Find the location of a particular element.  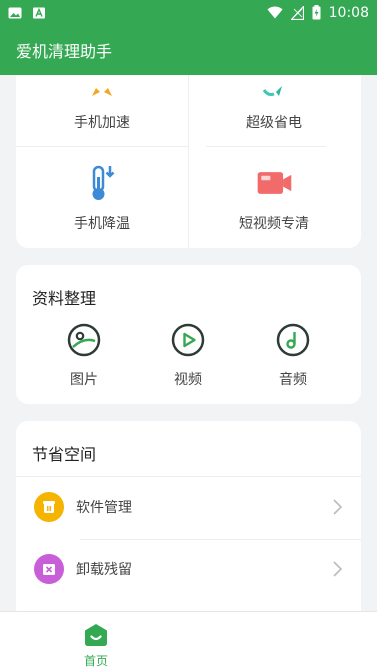

app-bar: 爱机清理助手 is located at coordinates (188, 50).